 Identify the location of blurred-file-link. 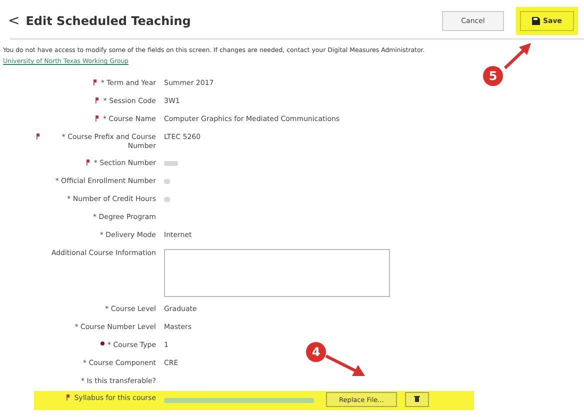
(239, 400).